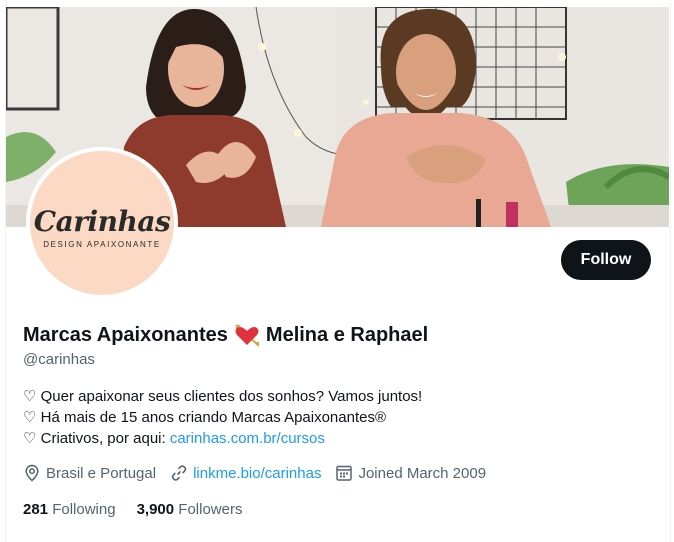  I want to click on user-handle: @carinhas, so click(59, 359).